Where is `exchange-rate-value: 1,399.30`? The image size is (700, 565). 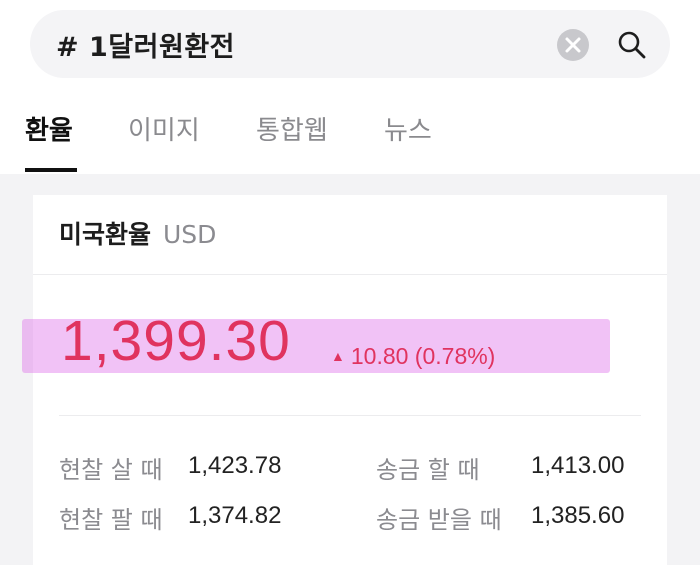 exchange-rate-value: 1,399.30 is located at coordinates (176, 341).